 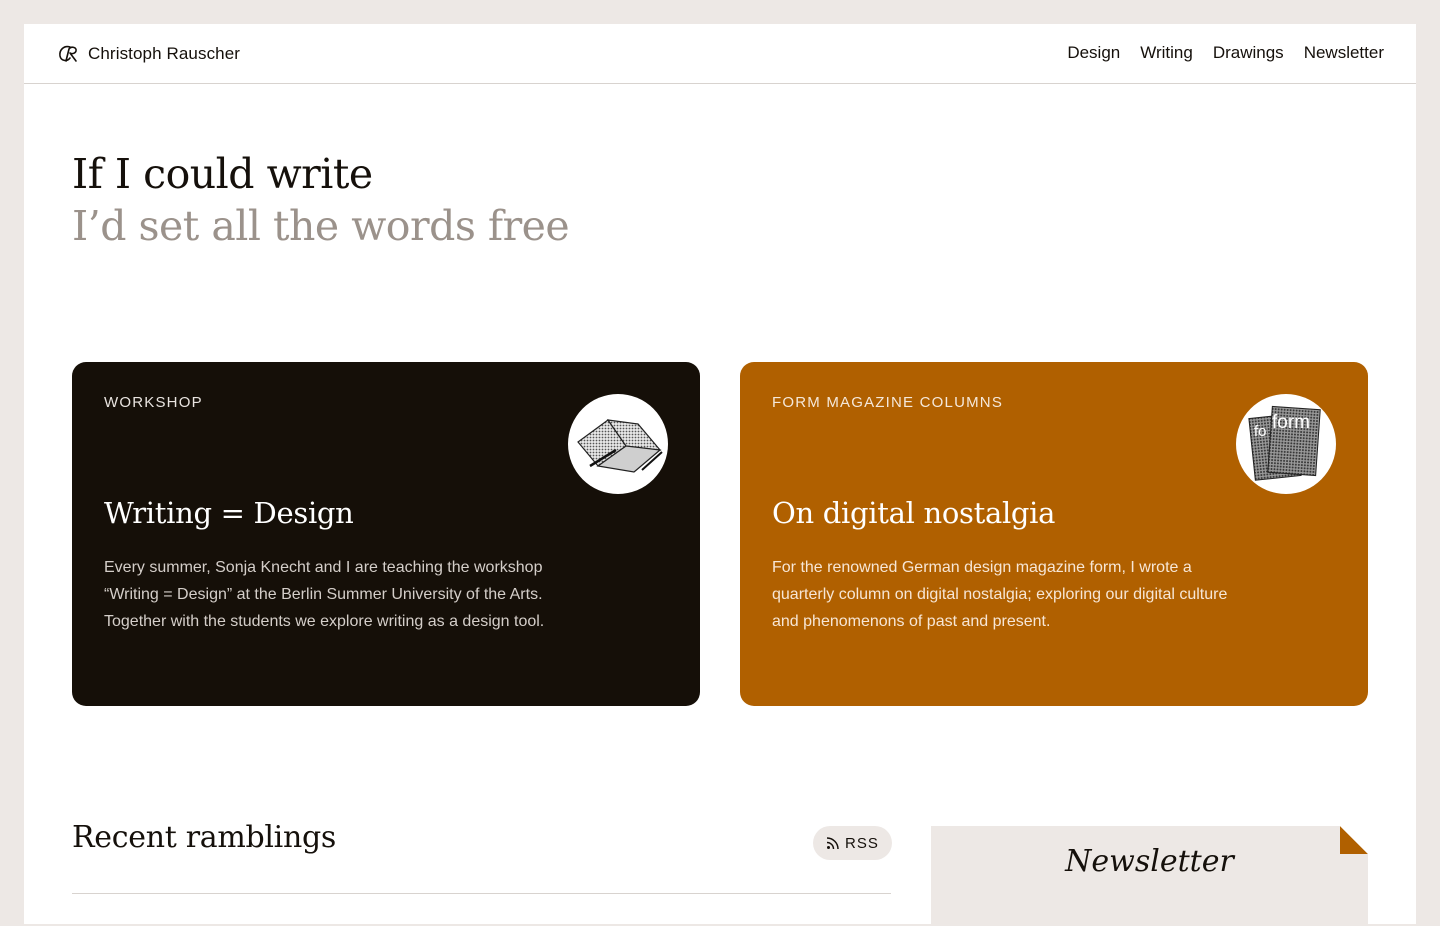 I want to click on recent-ramblings-heading: Recent ramblings, so click(x=204, y=837).